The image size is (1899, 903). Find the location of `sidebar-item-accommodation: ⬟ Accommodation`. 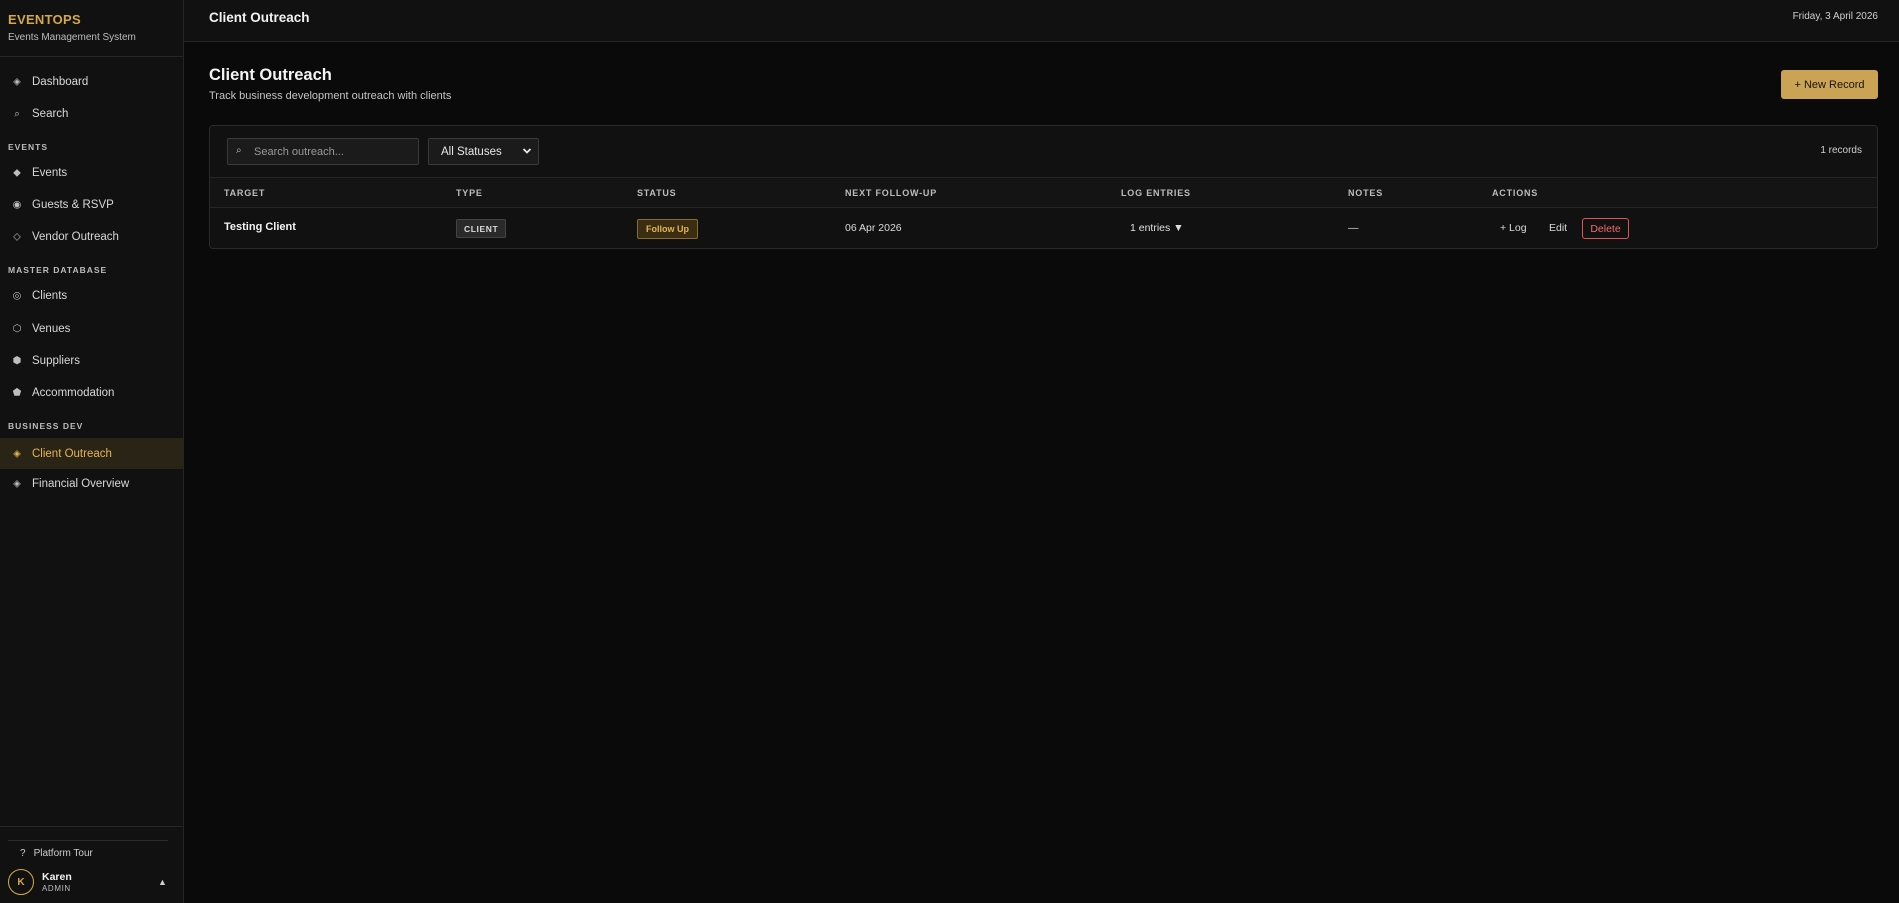

sidebar-item-accommodation: ⬟ Accommodation is located at coordinates (91, 393).